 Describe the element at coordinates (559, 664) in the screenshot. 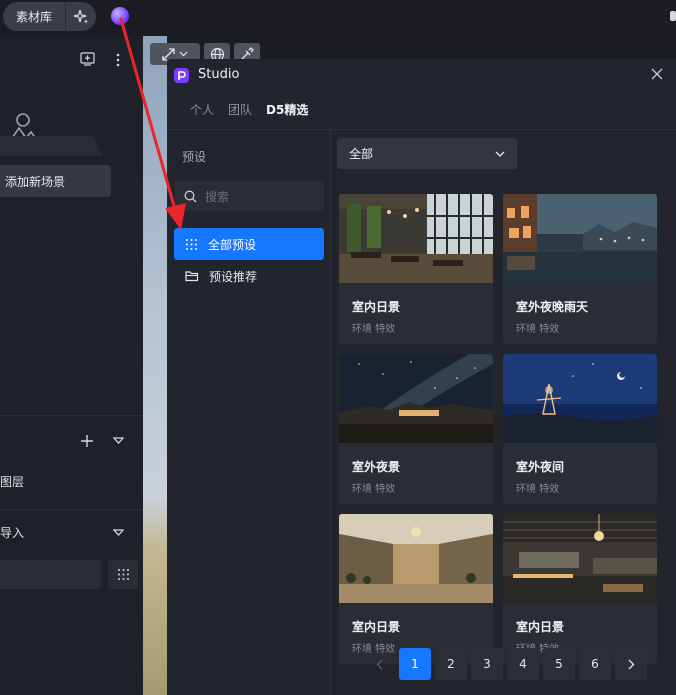

I see `page-button-5: 5` at that location.